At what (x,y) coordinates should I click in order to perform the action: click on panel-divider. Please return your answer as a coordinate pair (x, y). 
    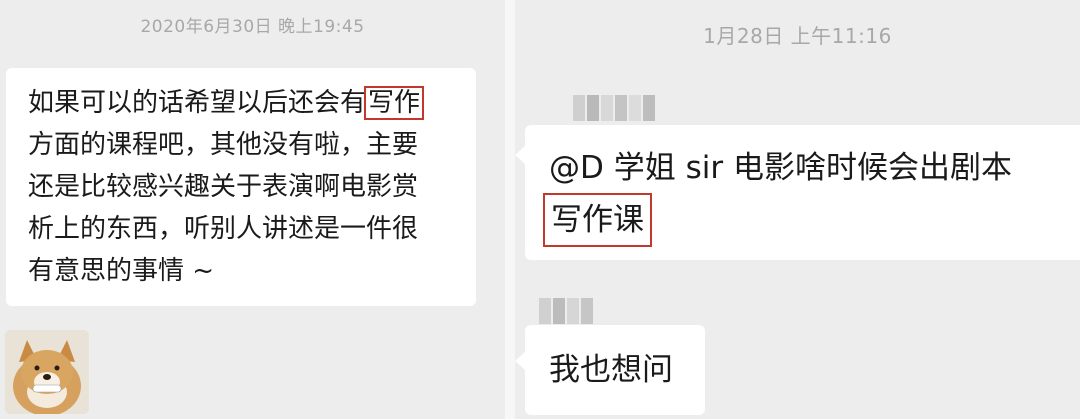
    Looking at the image, I should click on (510, 209).